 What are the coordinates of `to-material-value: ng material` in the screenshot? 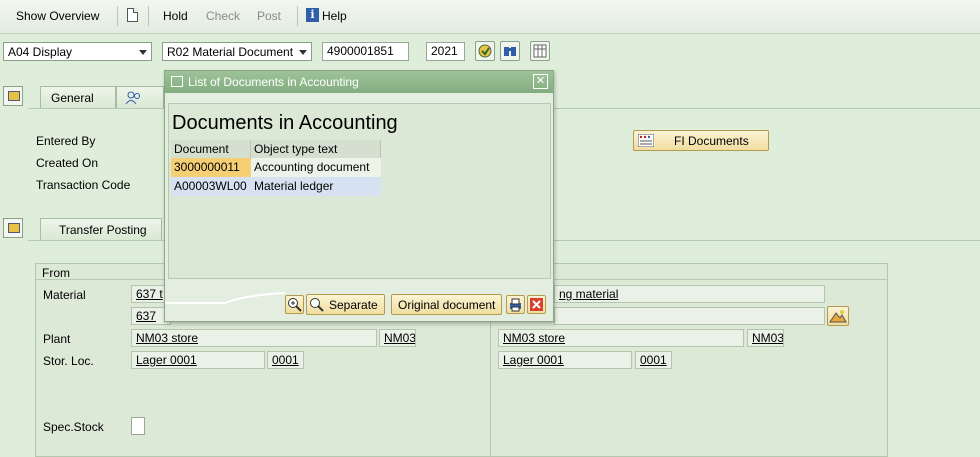 It's located at (589, 294).